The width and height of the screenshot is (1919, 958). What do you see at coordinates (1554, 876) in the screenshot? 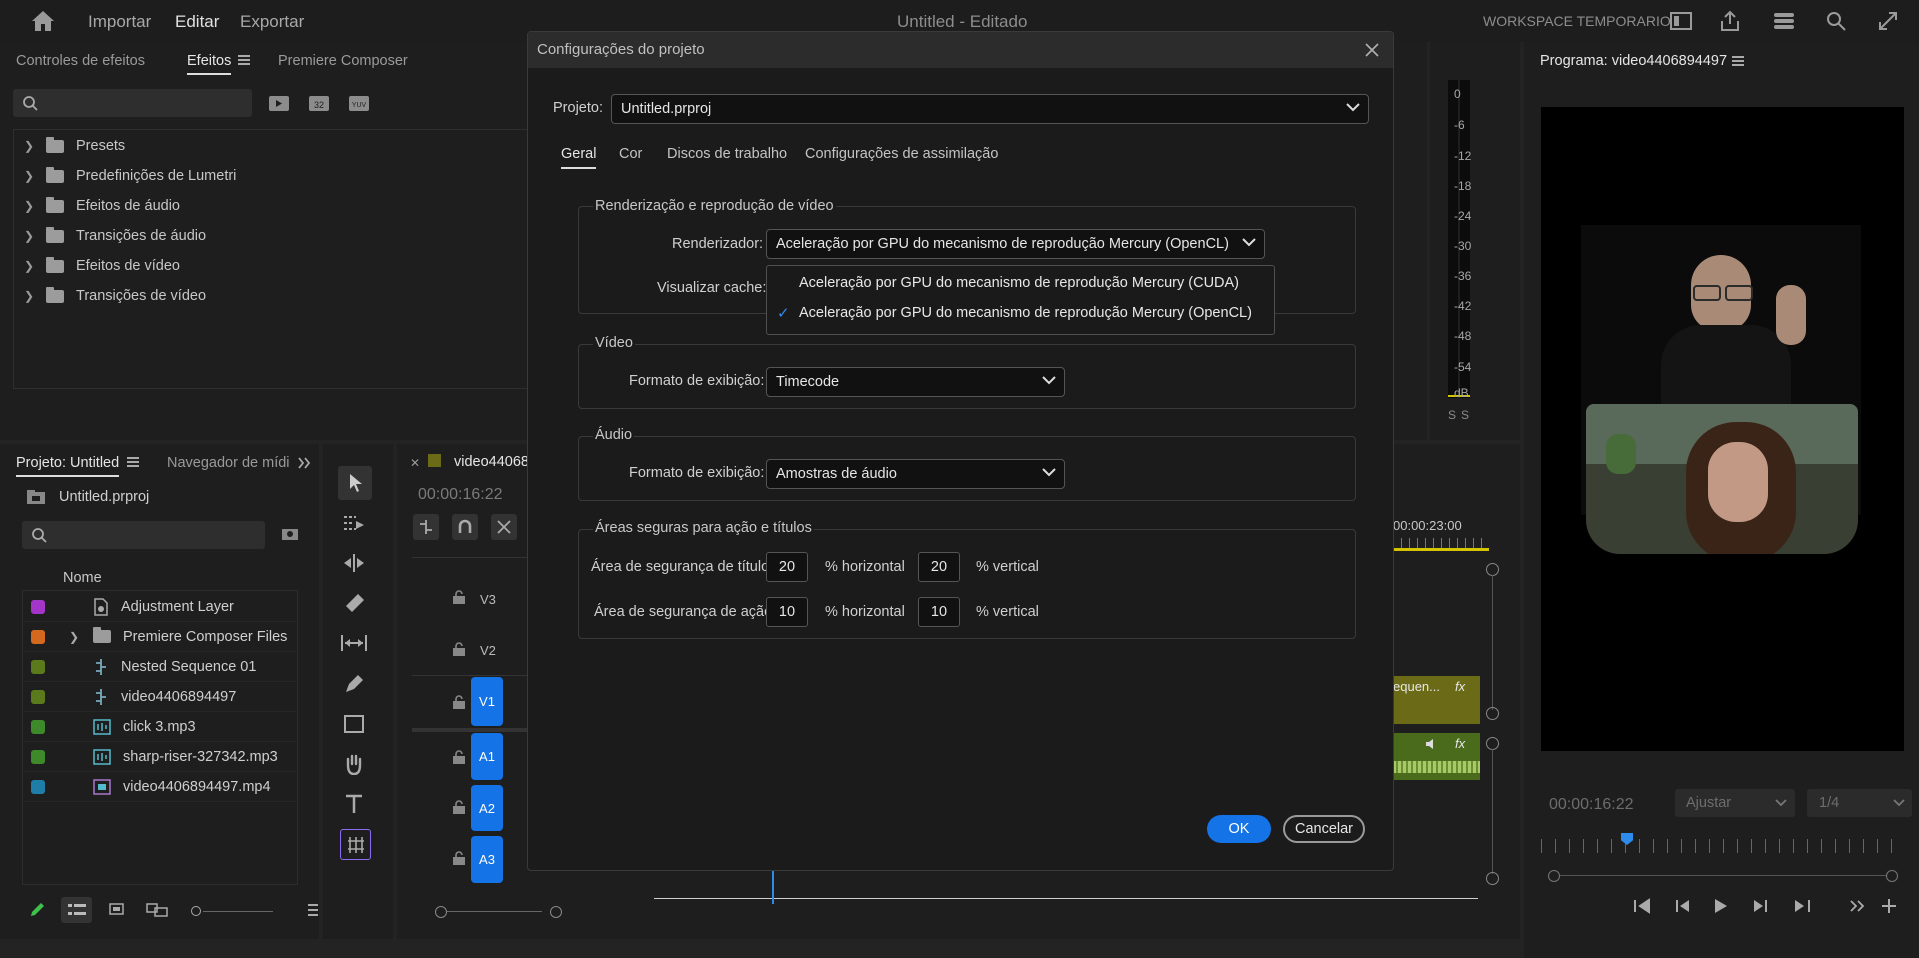
I see `zoom-handle-left` at bounding box center [1554, 876].